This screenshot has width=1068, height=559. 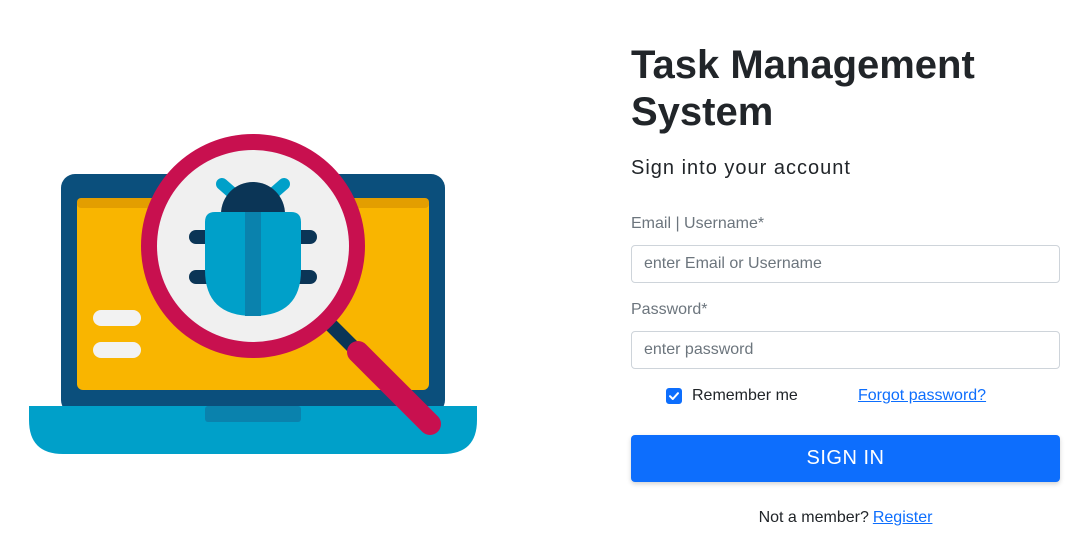 I want to click on remember-me-label: Remember me, so click(x=745, y=395).